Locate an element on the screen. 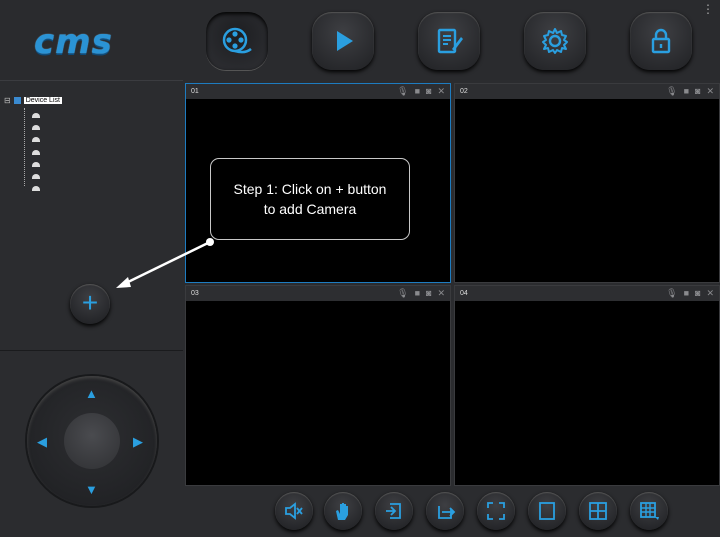 The height and width of the screenshot is (537, 720). ptz-center-button is located at coordinates (92, 441).